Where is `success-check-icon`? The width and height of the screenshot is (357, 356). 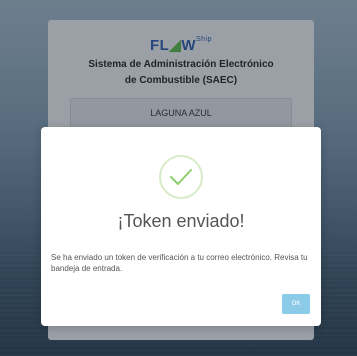 success-check-icon is located at coordinates (181, 177).